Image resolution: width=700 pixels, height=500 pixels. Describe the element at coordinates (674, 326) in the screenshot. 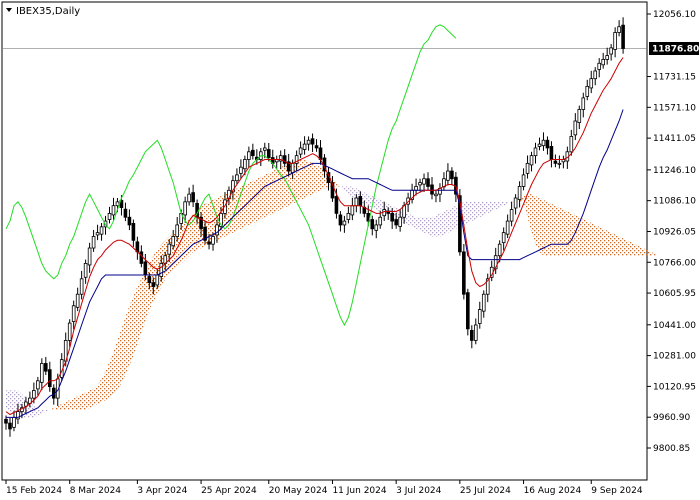

I see `y-tick-label: 10441.00` at that location.